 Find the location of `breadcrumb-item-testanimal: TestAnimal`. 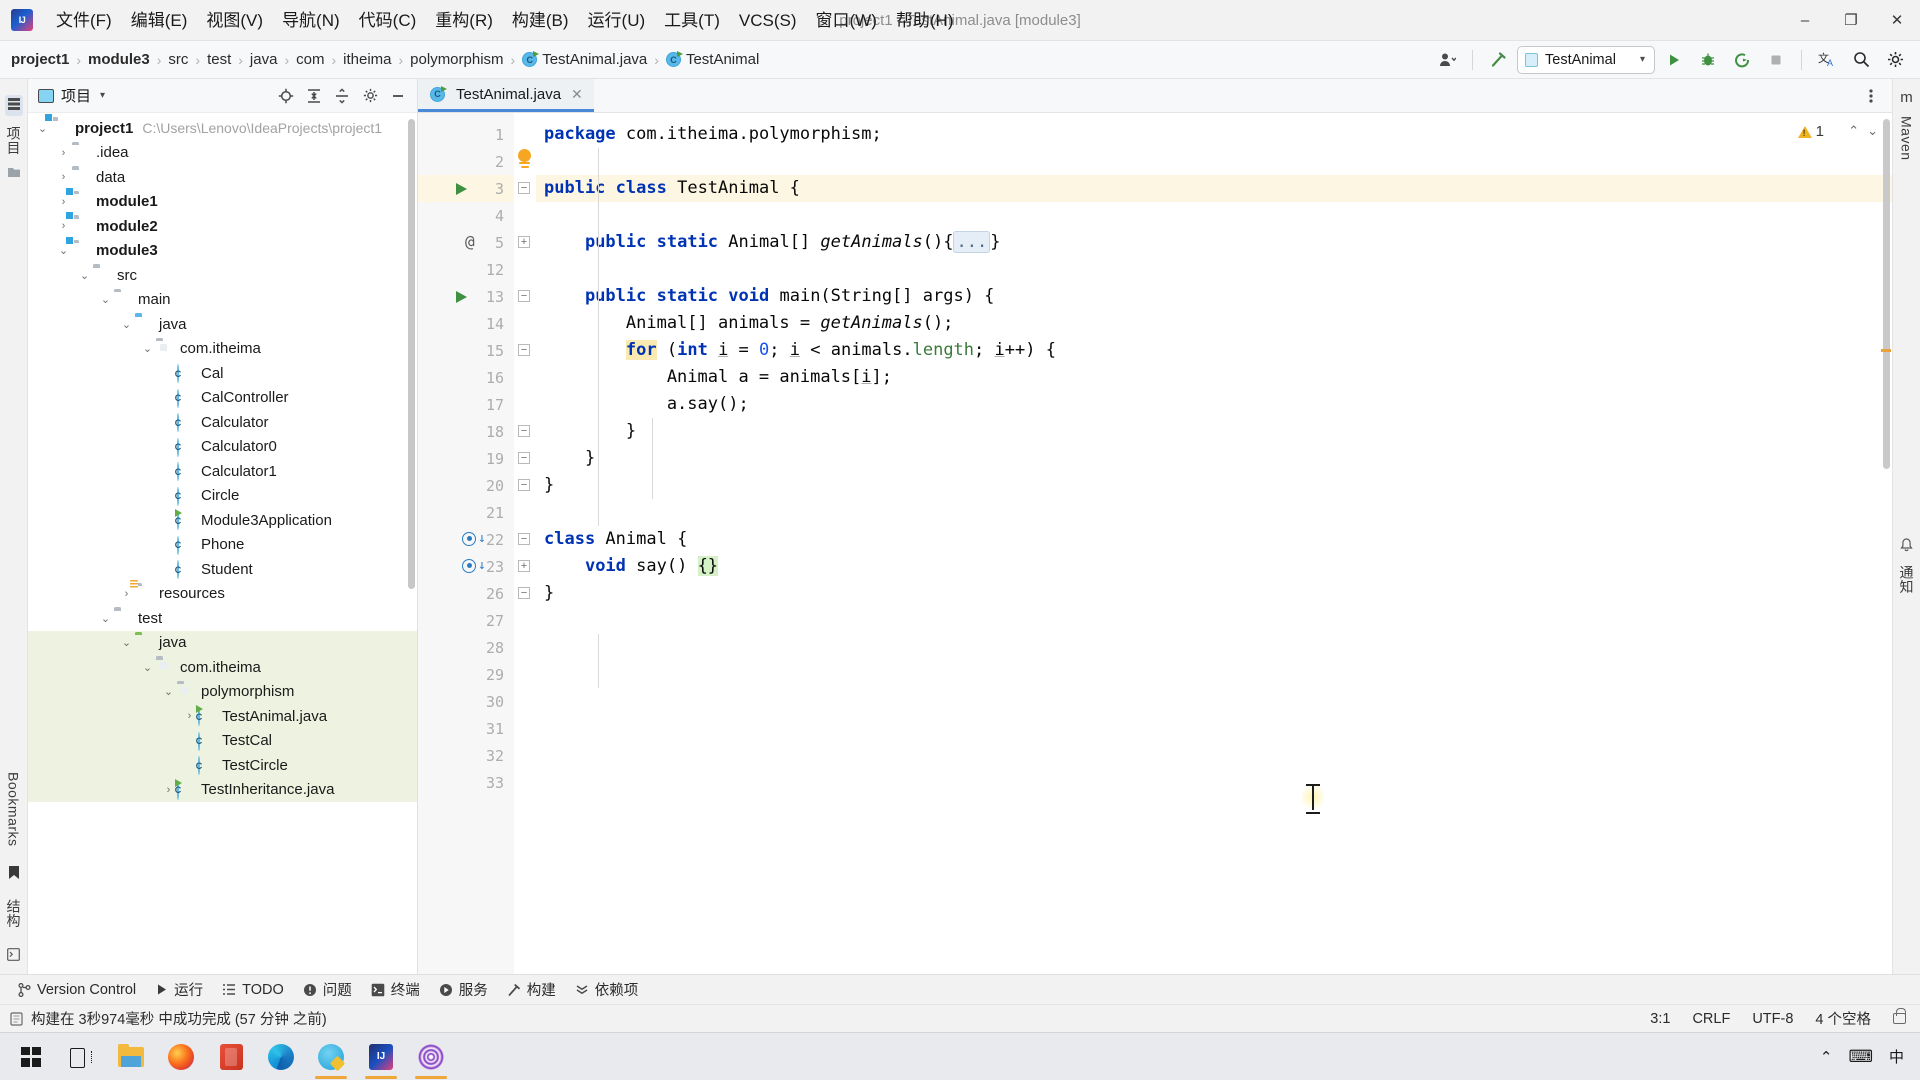

breadcrumb-item-testanimal: TestAnimal is located at coordinates (712, 59).